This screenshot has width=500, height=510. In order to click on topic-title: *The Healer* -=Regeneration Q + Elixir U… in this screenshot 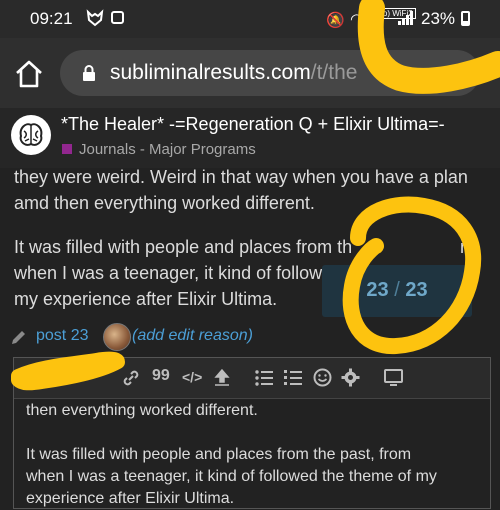, I will do `click(253, 124)`.